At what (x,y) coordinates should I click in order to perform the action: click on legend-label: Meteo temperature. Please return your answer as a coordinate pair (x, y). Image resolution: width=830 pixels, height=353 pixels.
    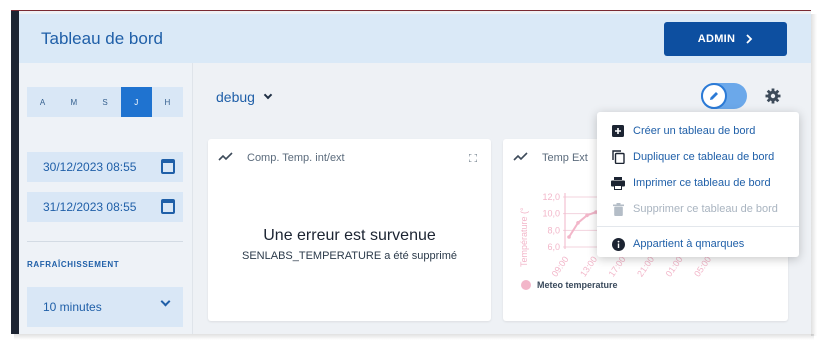
    Looking at the image, I should click on (577, 285).